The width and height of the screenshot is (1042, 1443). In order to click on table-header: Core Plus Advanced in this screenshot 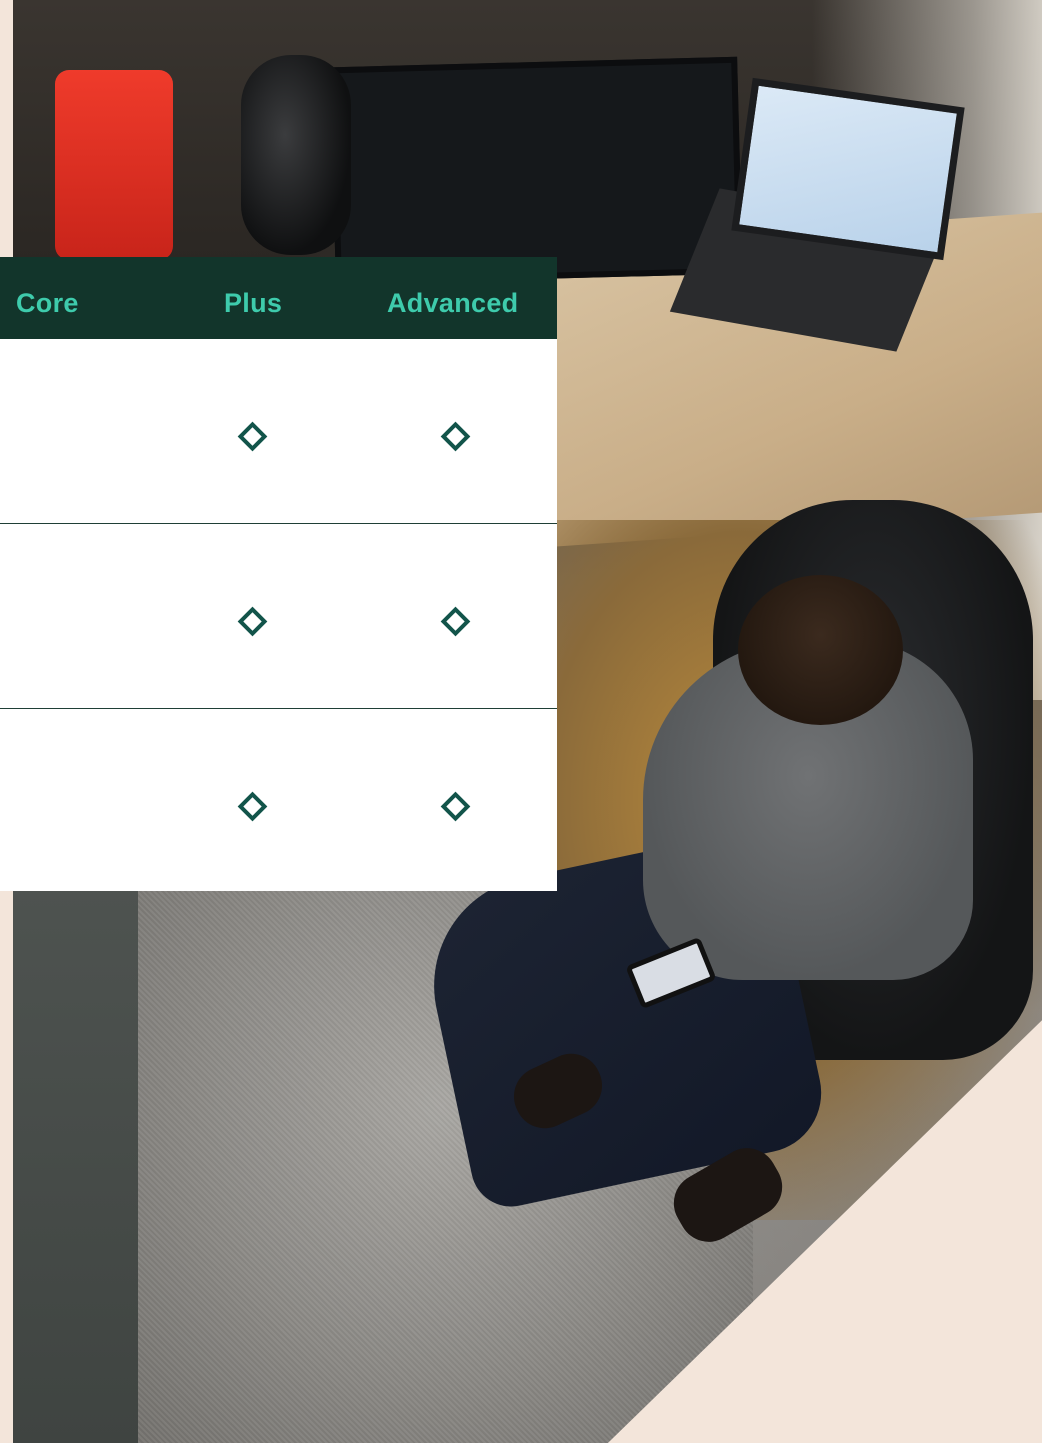, I will do `click(278, 298)`.